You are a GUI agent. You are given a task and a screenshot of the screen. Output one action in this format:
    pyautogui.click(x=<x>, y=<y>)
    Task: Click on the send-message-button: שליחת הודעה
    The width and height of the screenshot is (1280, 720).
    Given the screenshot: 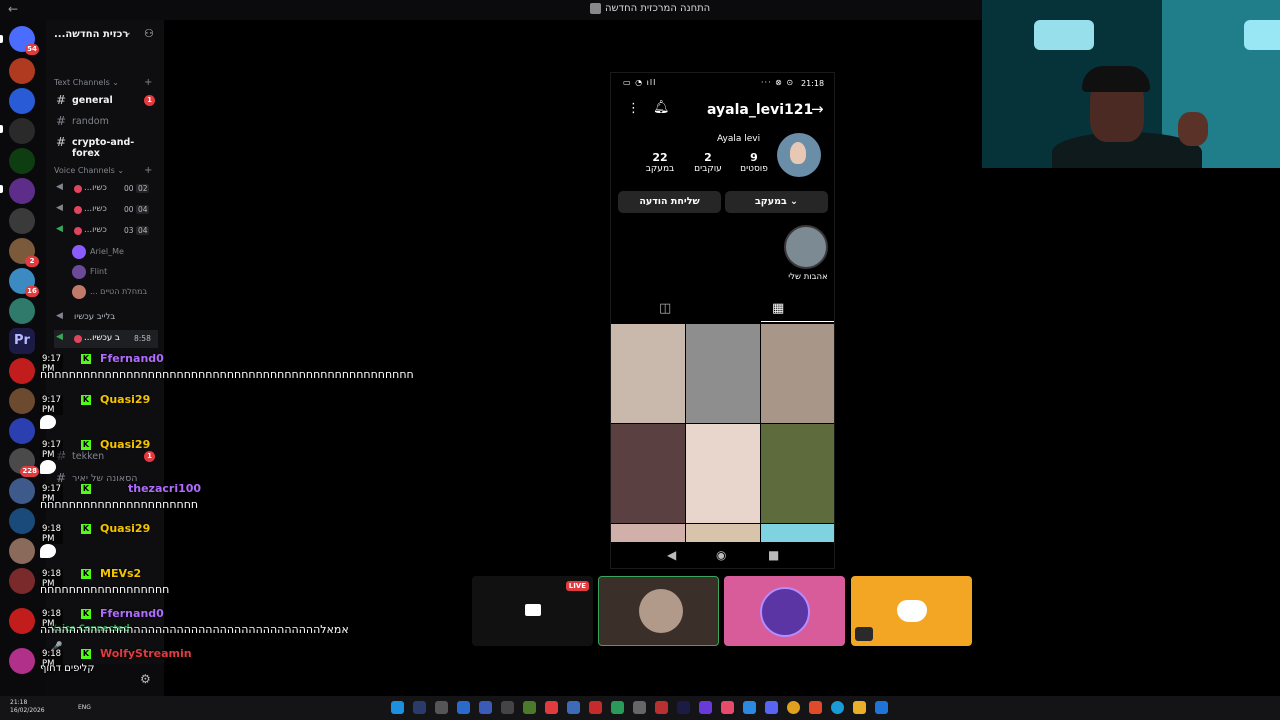 What is the action you would take?
    pyautogui.click(x=669, y=202)
    